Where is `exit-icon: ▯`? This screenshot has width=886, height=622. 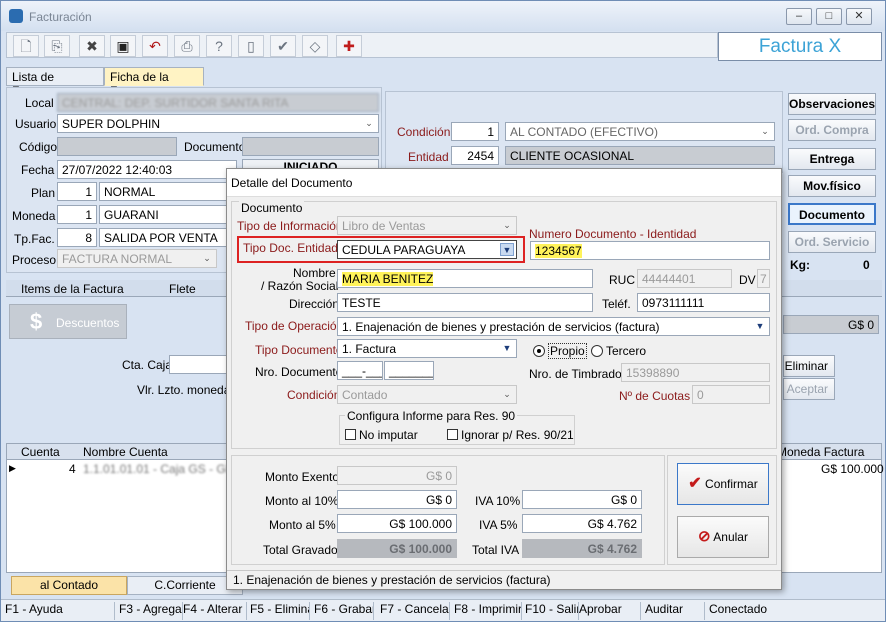
exit-icon: ▯ is located at coordinates (251, 46).